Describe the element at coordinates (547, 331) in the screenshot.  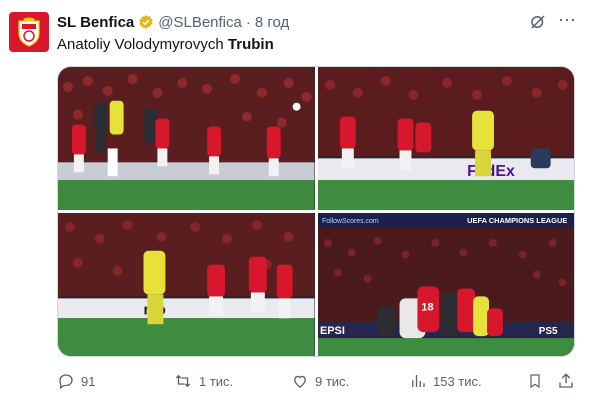
I see `board-ps5: PS5` at that location.